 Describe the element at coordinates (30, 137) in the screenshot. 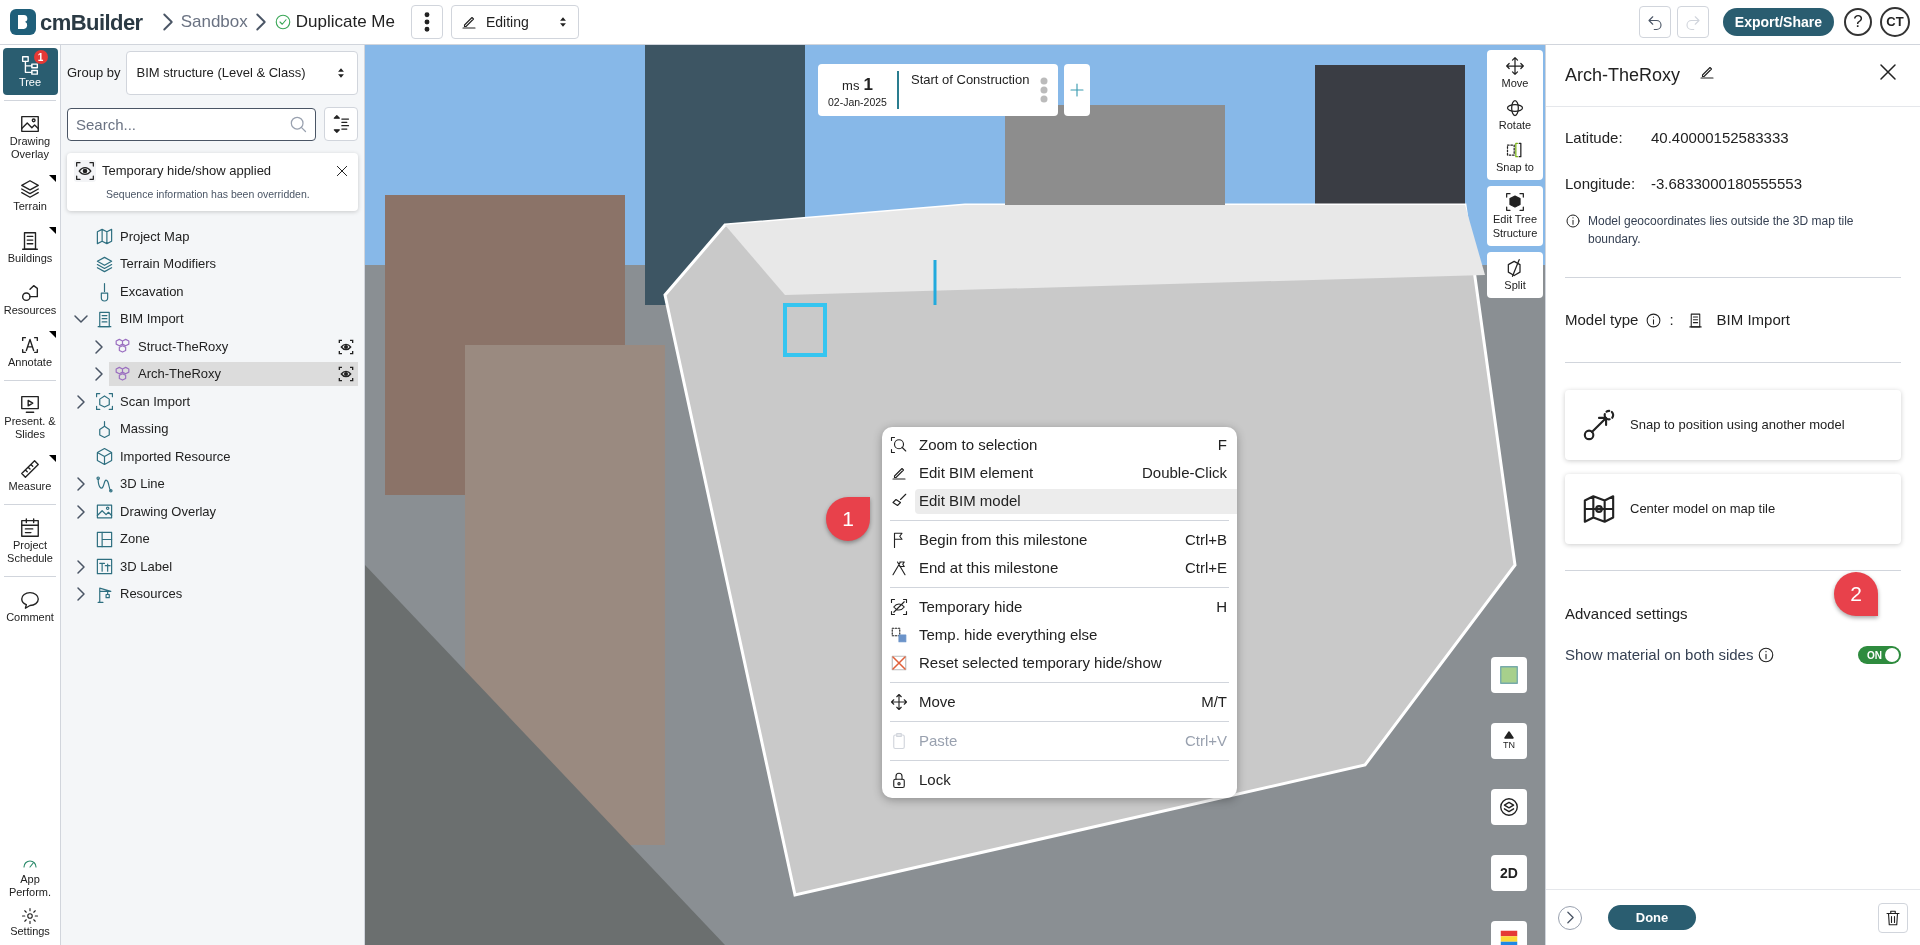

I see `rail-tab: Drawing Overlay` at that location.